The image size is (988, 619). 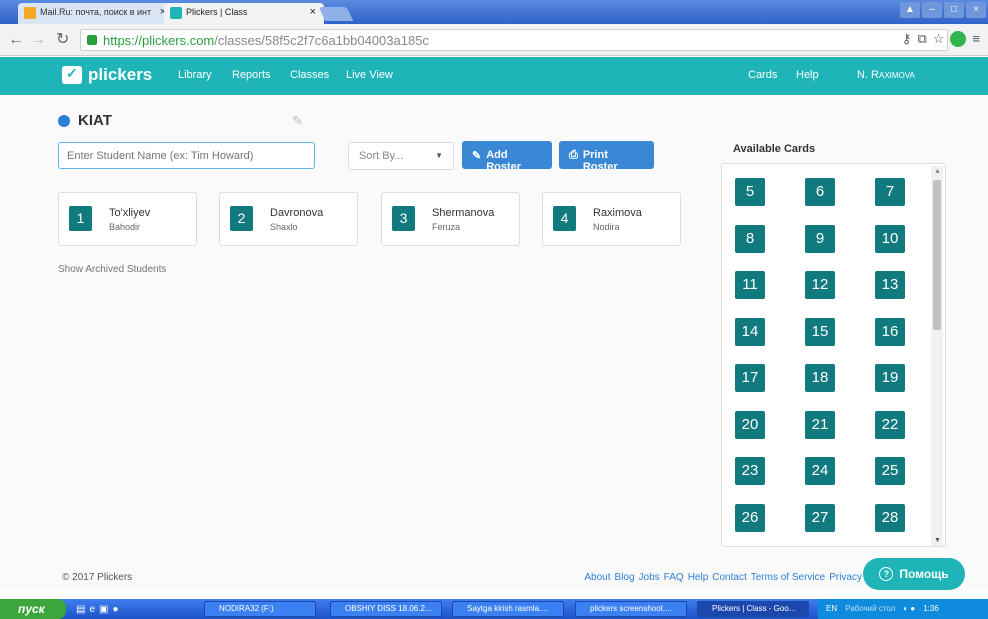 What do you see at coordinates (750, 331) in the screenshot?
I see `available-card: 14` at bounding box center [750, 331].